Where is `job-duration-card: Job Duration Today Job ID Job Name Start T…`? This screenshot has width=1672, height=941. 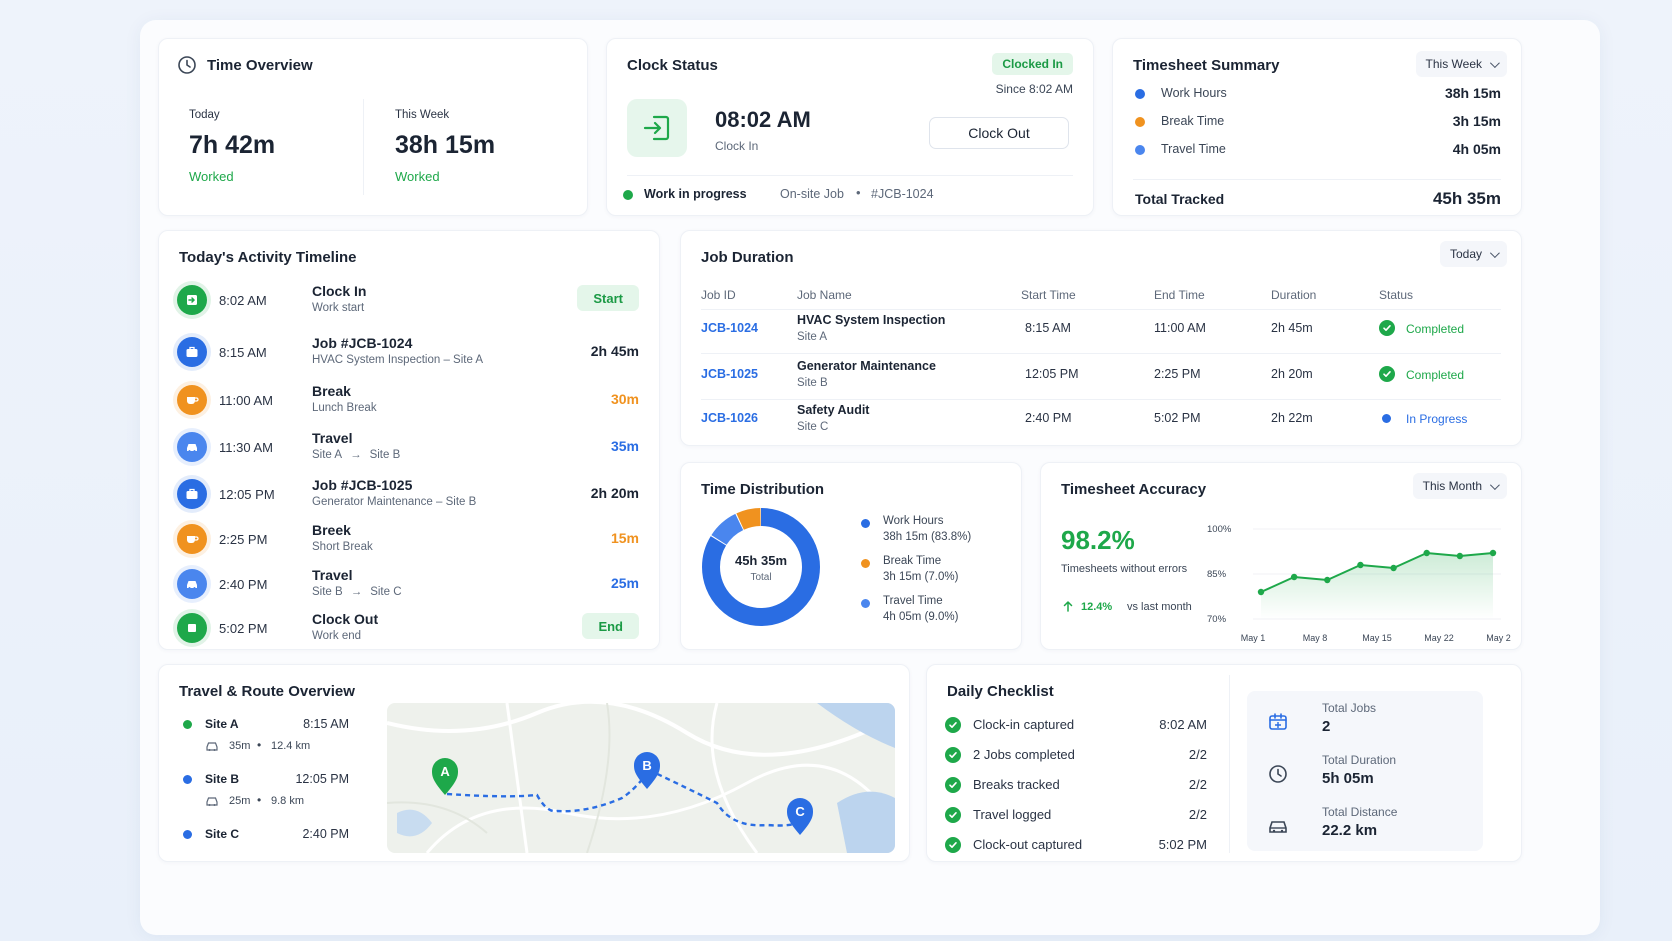
job-duration-card: Job Duration Today Job ID Job Name Start T… is located at coordinates (1101, 338).